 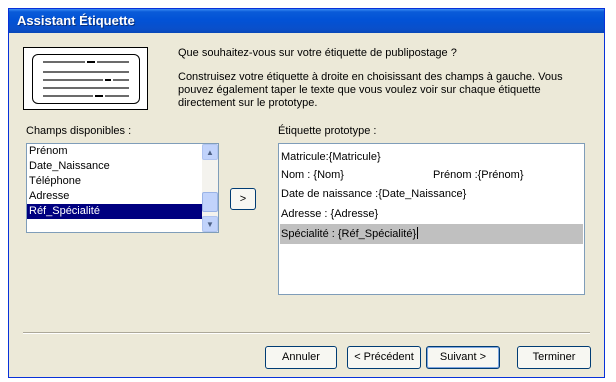 What do you see at coordinates (330, 214) in the screenshot?
I see `prototype-line-adresse: Adresse : {Adresse}` at bounding box center [330, 214].